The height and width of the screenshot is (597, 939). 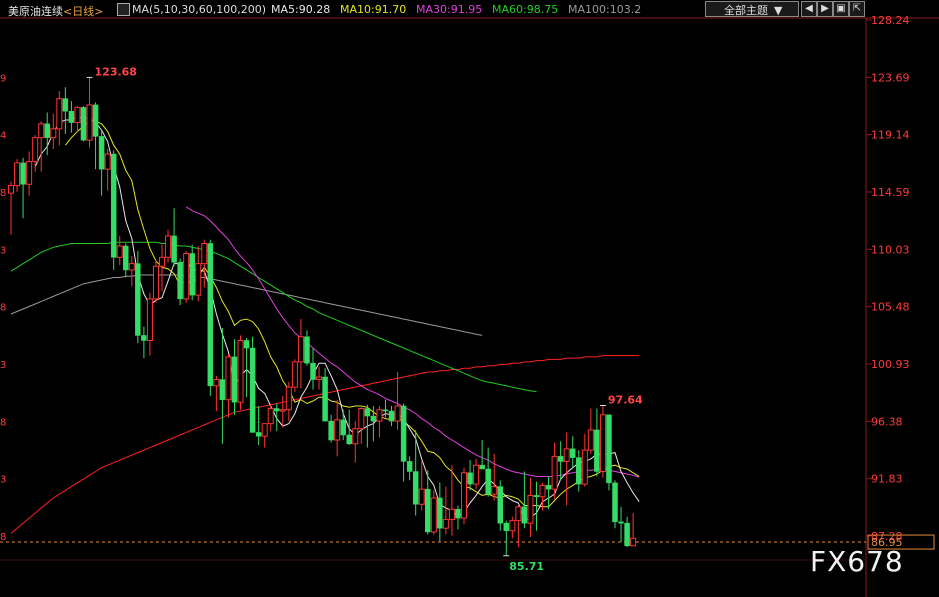 What do you see at coordinates (526, 566) in the screenshot?
I see `annotation-label: 85.71` at bounding box center [526, 566].